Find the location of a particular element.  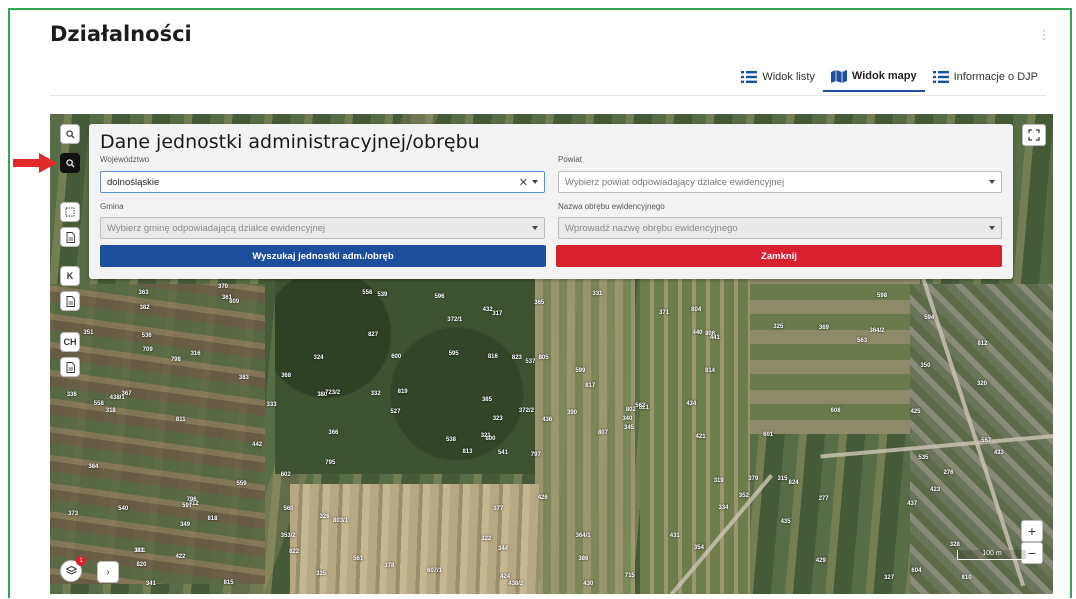

tab-label: Widok listy is located at coordinates (788, 77).